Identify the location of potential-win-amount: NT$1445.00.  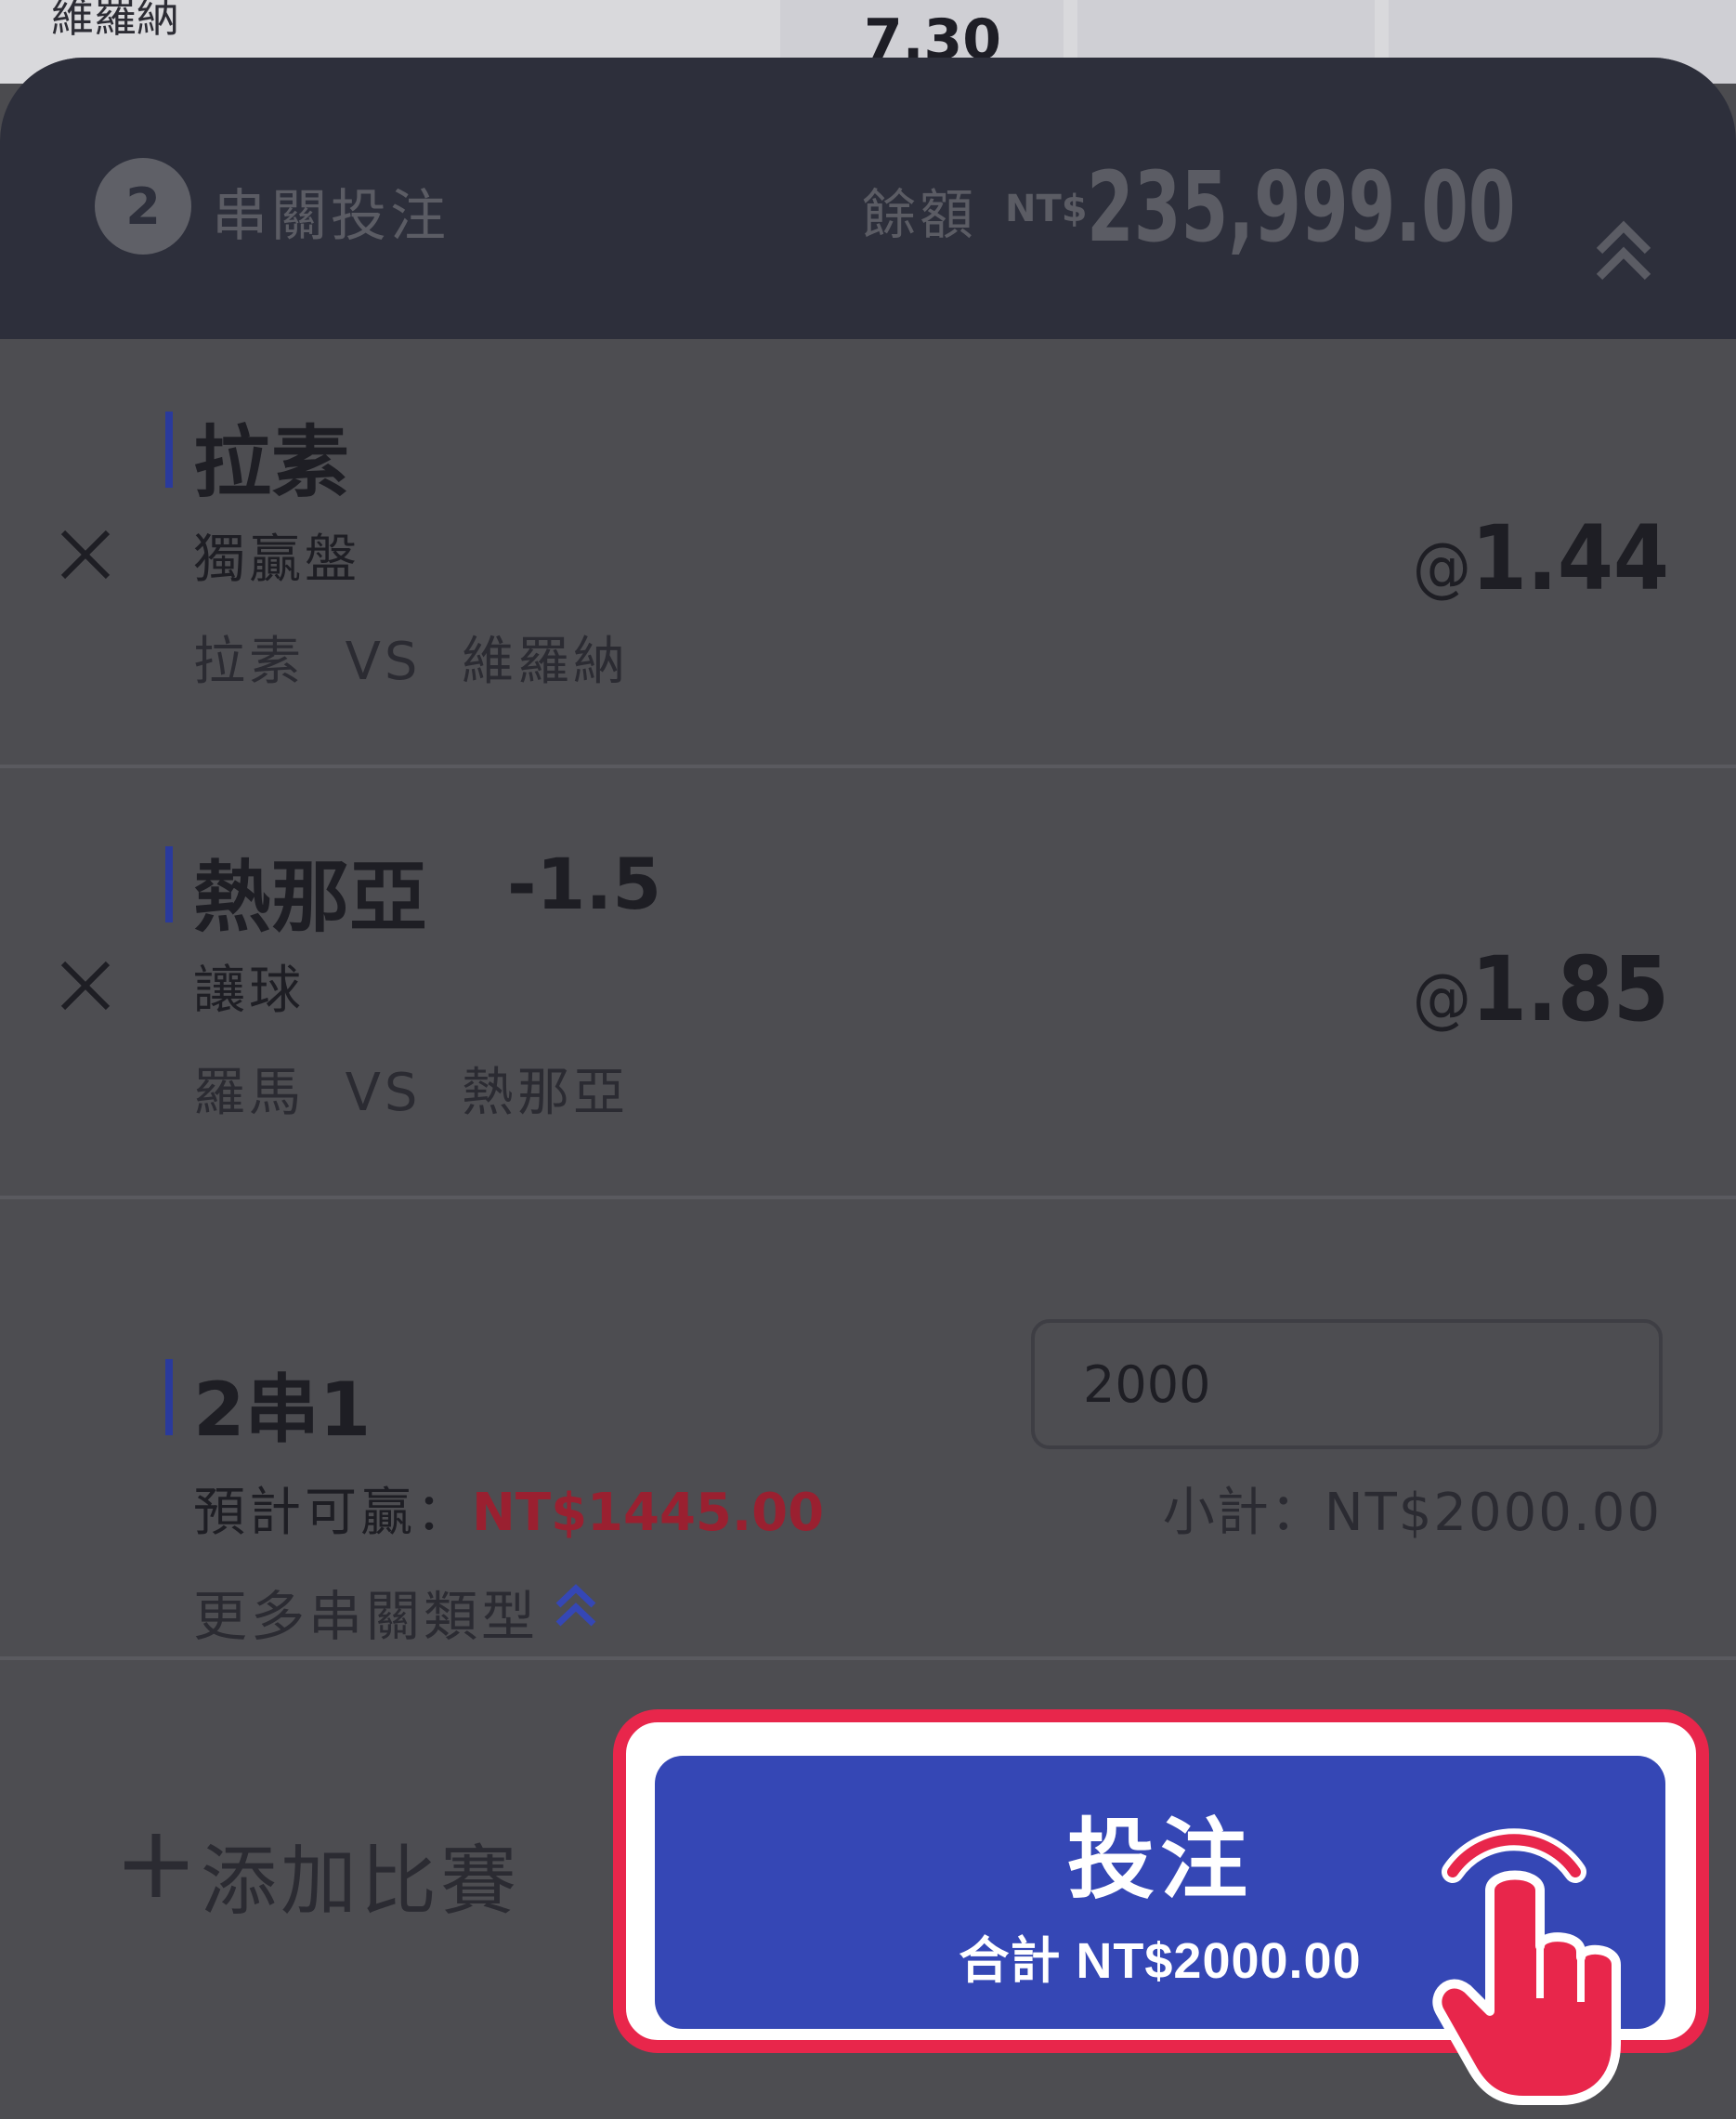
(648, 1513).